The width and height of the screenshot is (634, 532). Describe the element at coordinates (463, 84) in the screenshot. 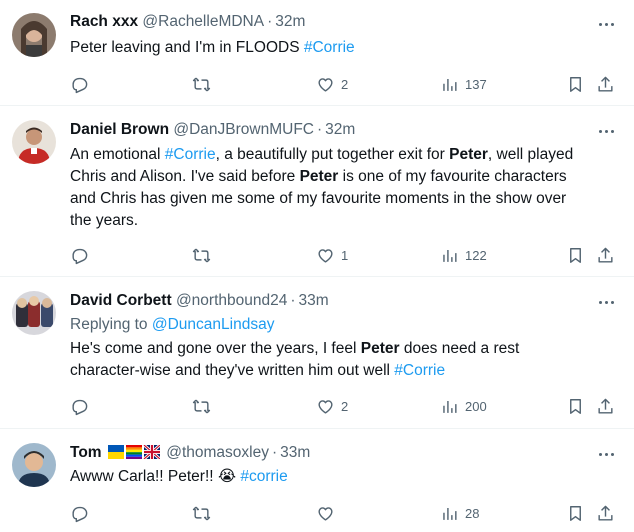

I see `views-button: 137` at that location.